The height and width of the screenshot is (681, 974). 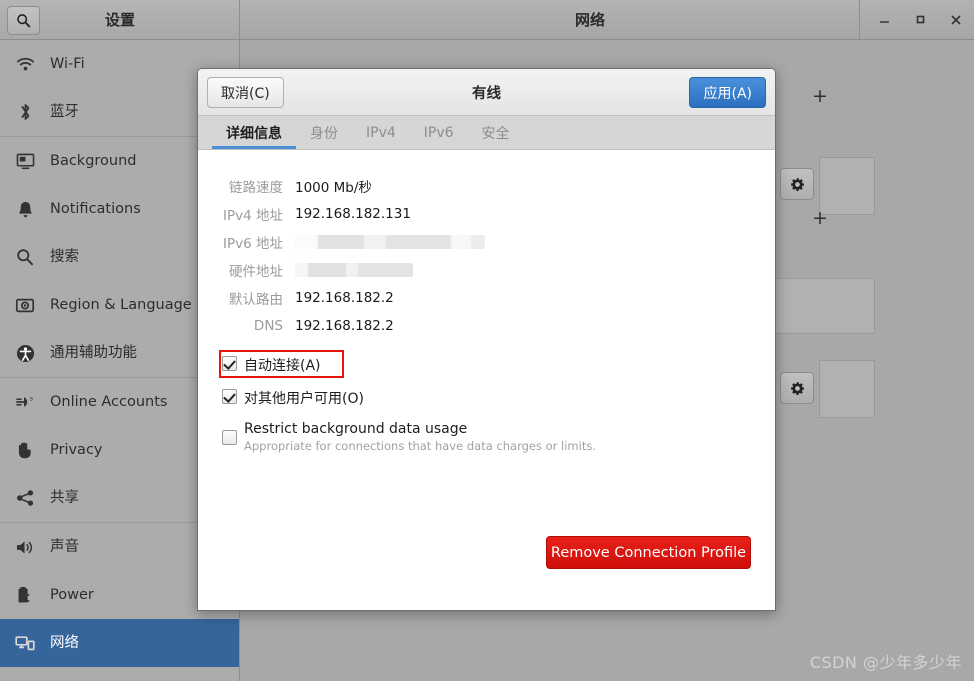 I want to click on detail-key: 默认路由, so click(x=256, y=300).